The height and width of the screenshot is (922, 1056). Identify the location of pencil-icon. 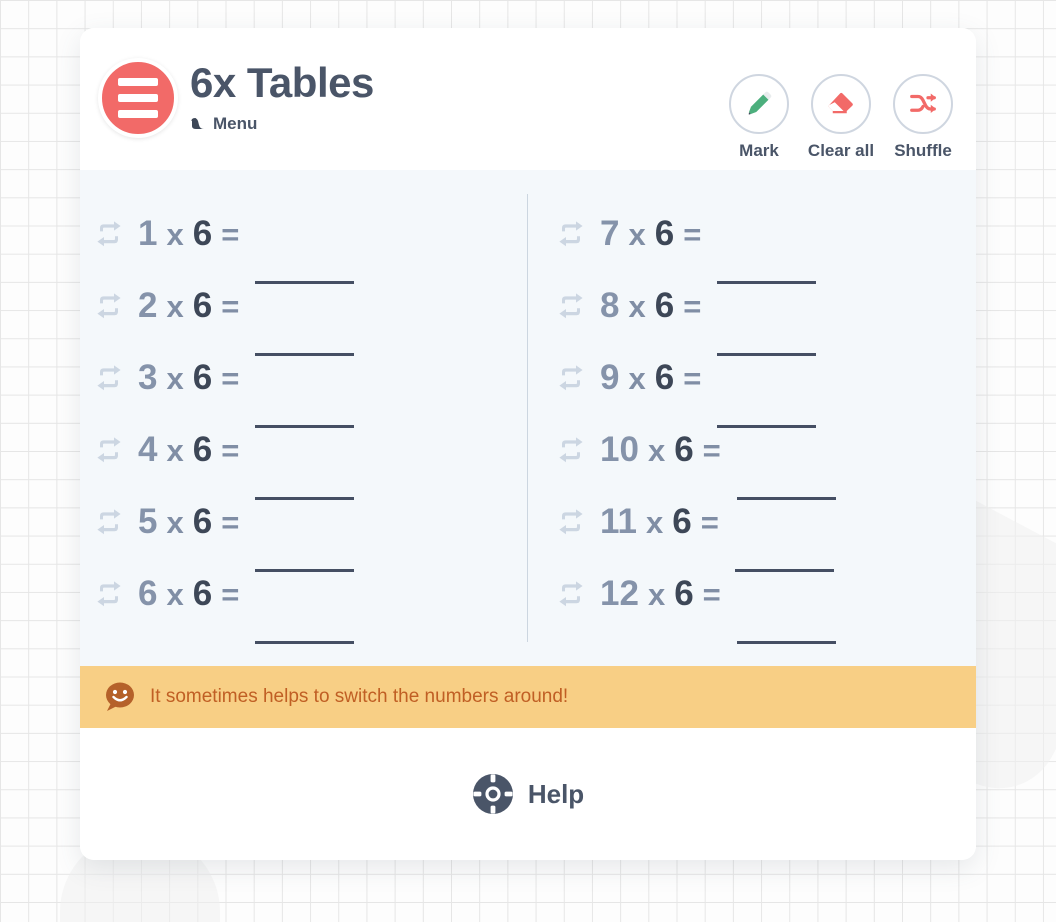
(760, 103).